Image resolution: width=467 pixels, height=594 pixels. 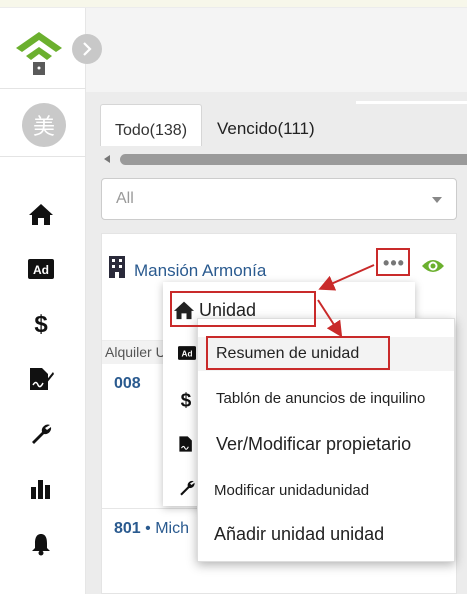 What do you see at coordinates (293, 159) in the screenshot?
I see `scrollbar-thumb` at bounding box center [293, 159].